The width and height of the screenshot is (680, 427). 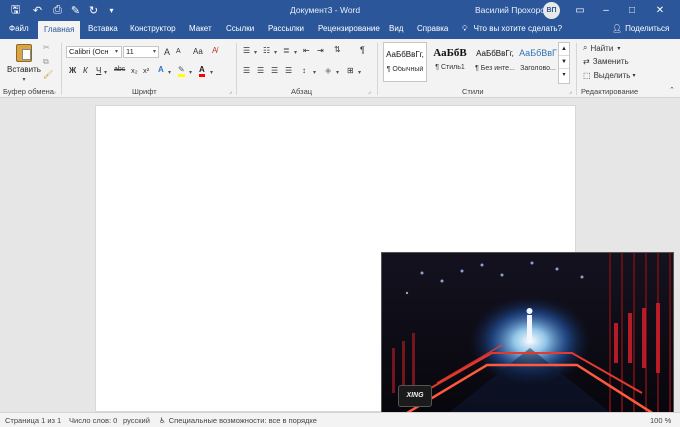 What do you see at coordinates (230, 91) in the screenshot?
I see `font-launcher-icon: ⌟` at bounding box center [230, 91].